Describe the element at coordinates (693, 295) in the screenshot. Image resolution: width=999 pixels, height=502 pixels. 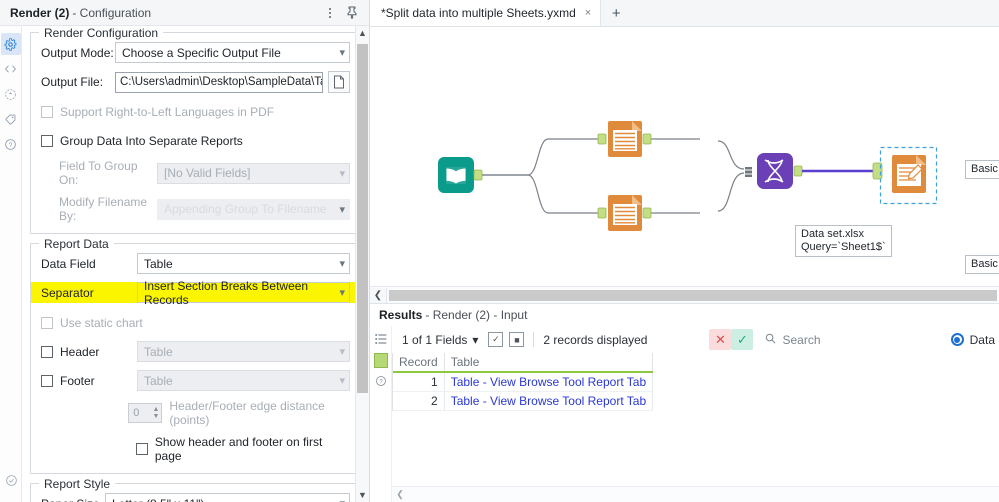
I see `canvas-scroll-thumb` at that location.